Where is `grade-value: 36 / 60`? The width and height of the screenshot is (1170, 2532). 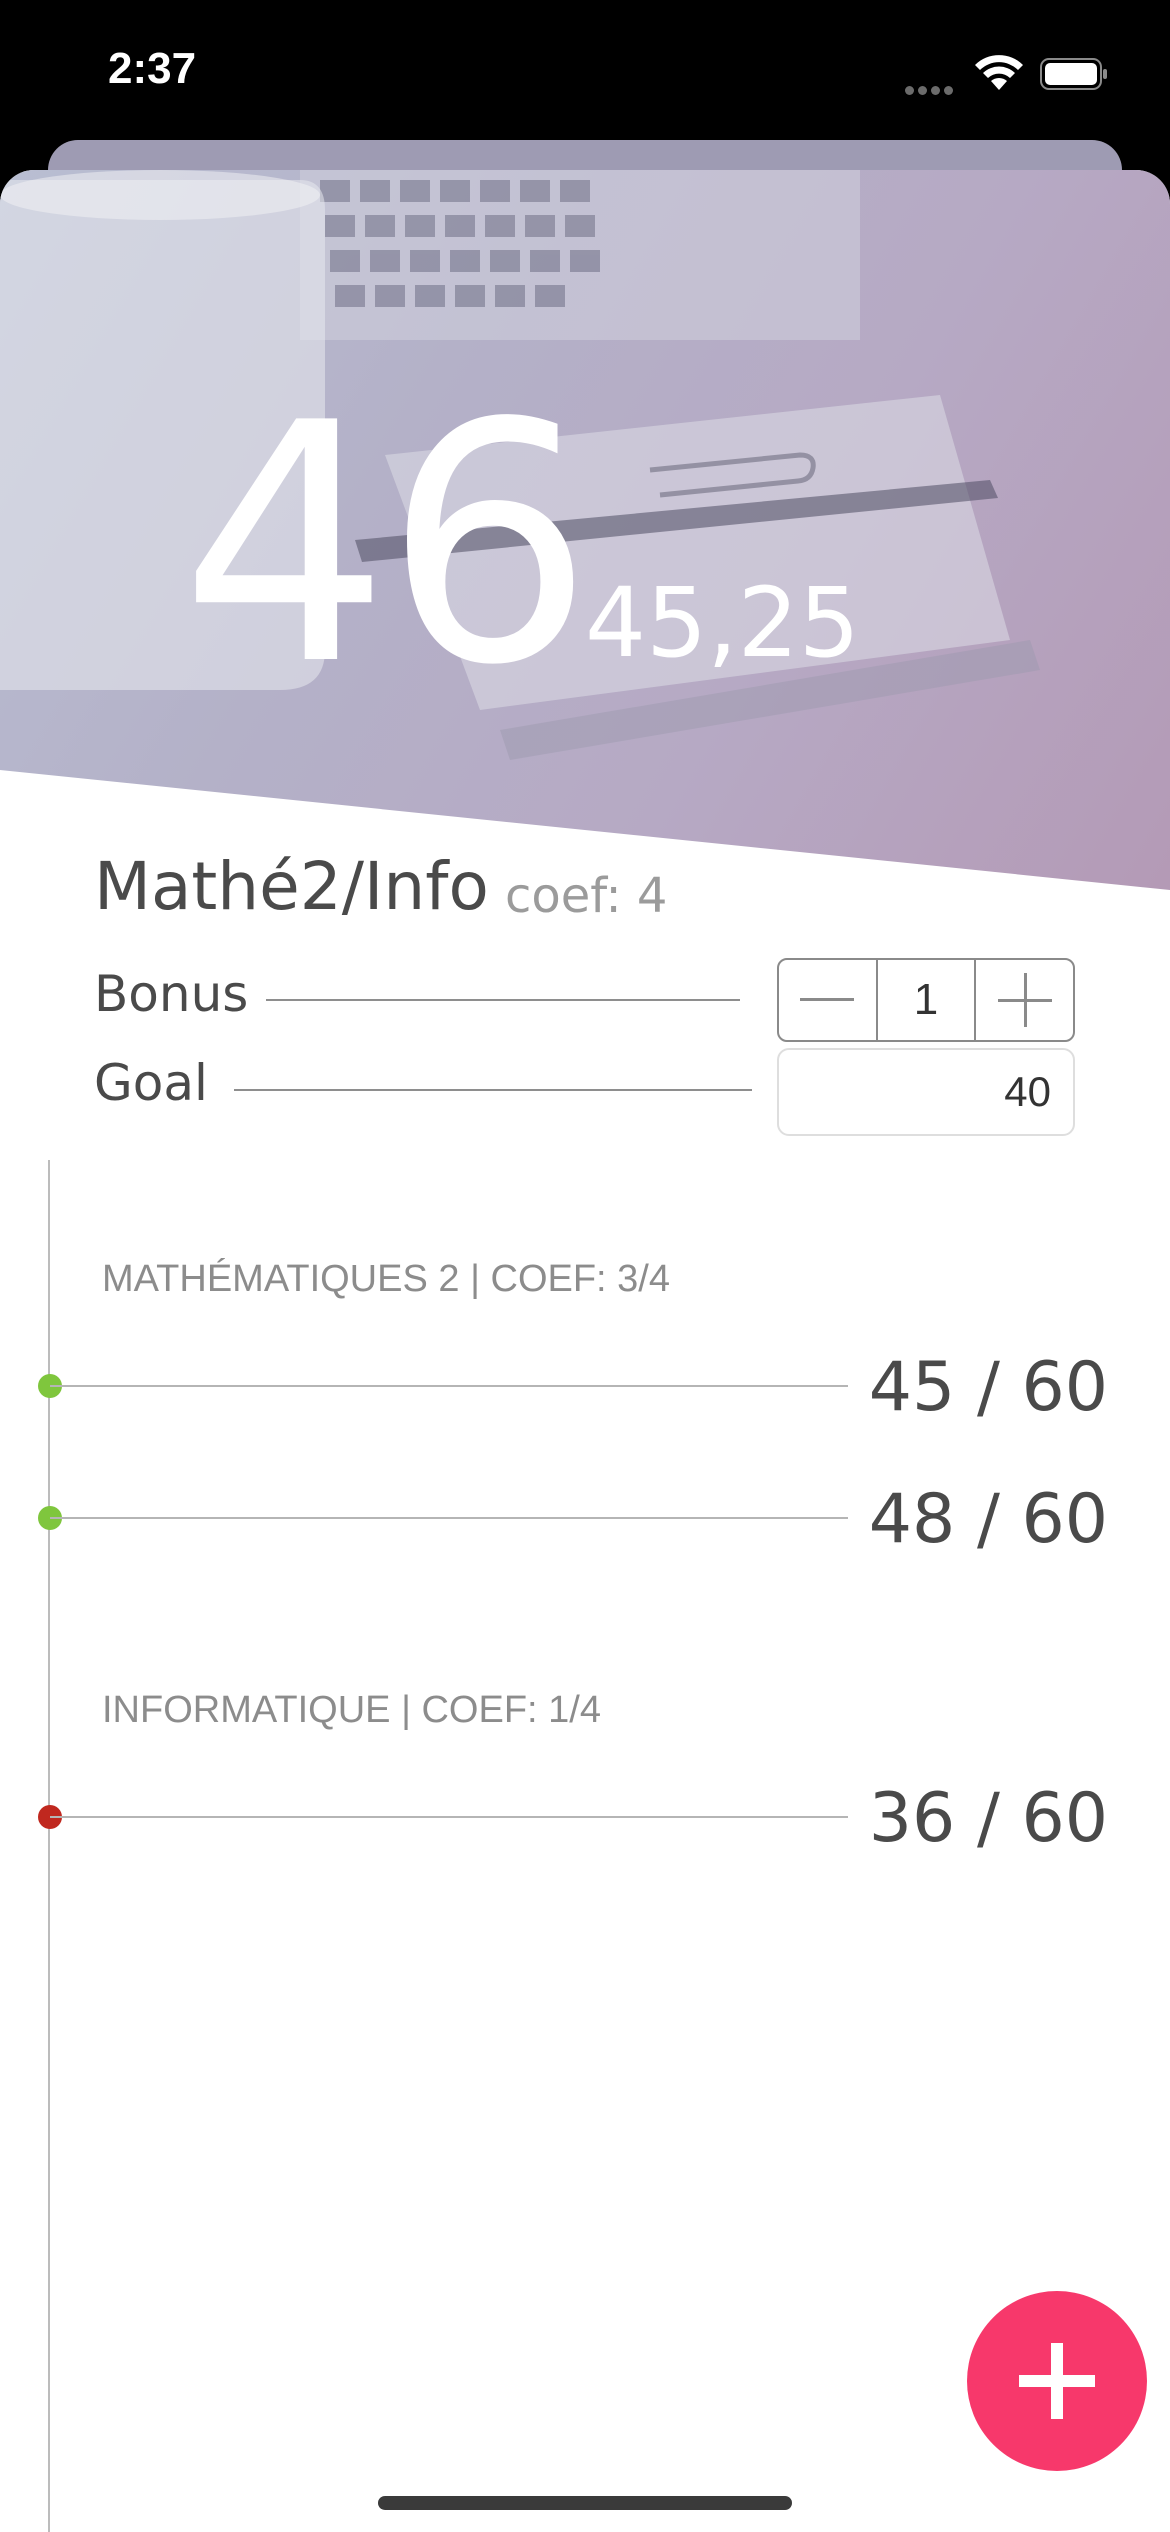 grade-value: 36 / 60 is located at coordinates (988, 1818).